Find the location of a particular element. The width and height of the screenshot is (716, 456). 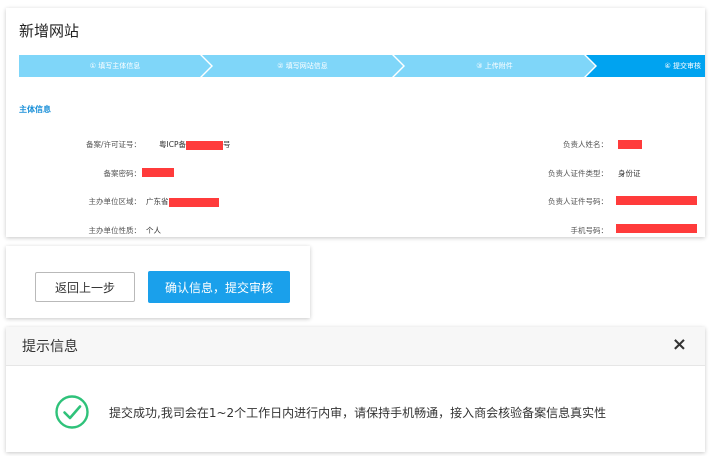

license-number-label: 备案/许可证号： is located at coordinates (113, 144).